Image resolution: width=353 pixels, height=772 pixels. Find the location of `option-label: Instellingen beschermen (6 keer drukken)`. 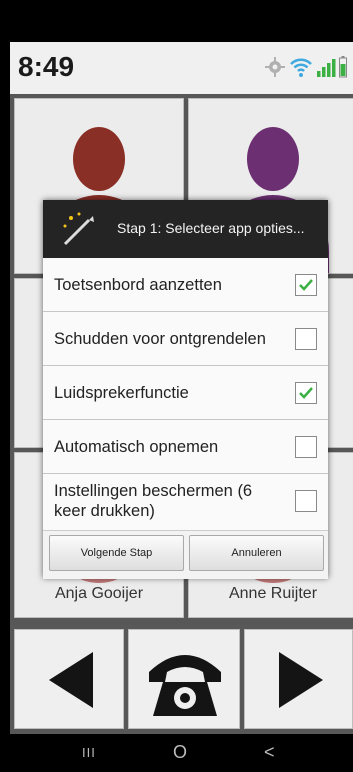

option-label: Instellingen beschermen (6 keer drukken) is located at coordinates (153, 501).